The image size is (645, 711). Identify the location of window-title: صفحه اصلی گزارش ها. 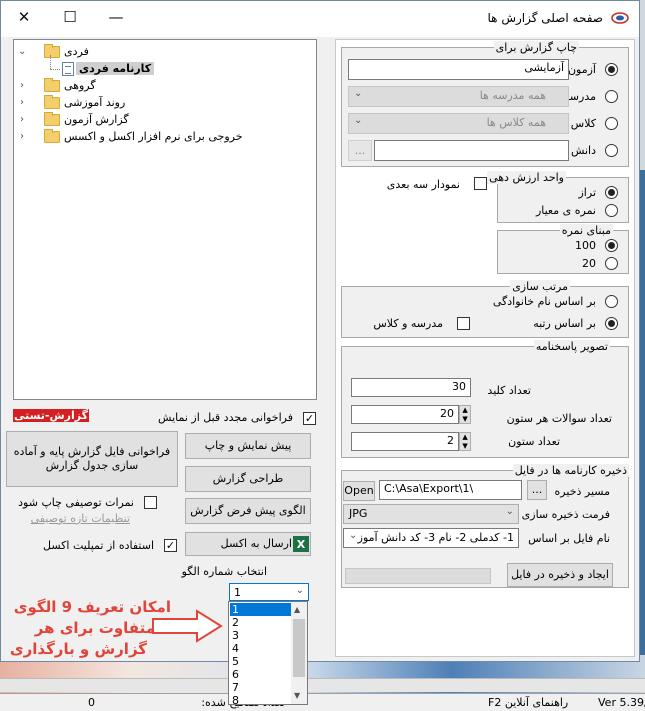
(545, 18).